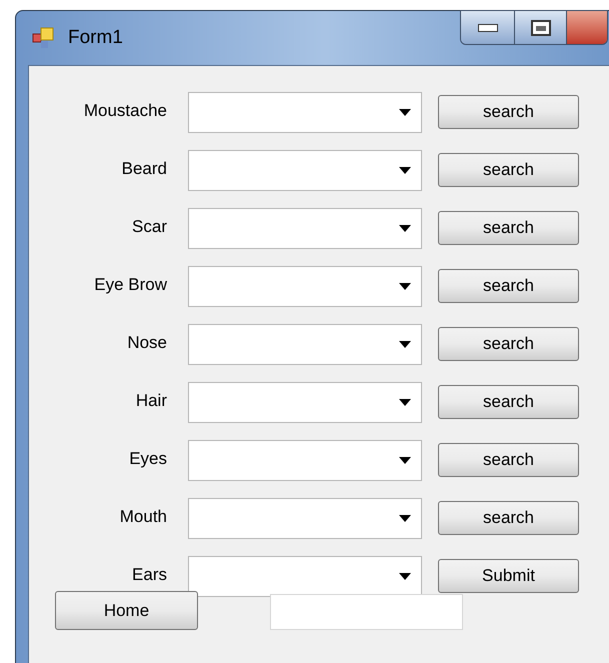  Describe the element at coordinates (508, 576) in the screenshot. I see `submit-button: Submit` at that location.